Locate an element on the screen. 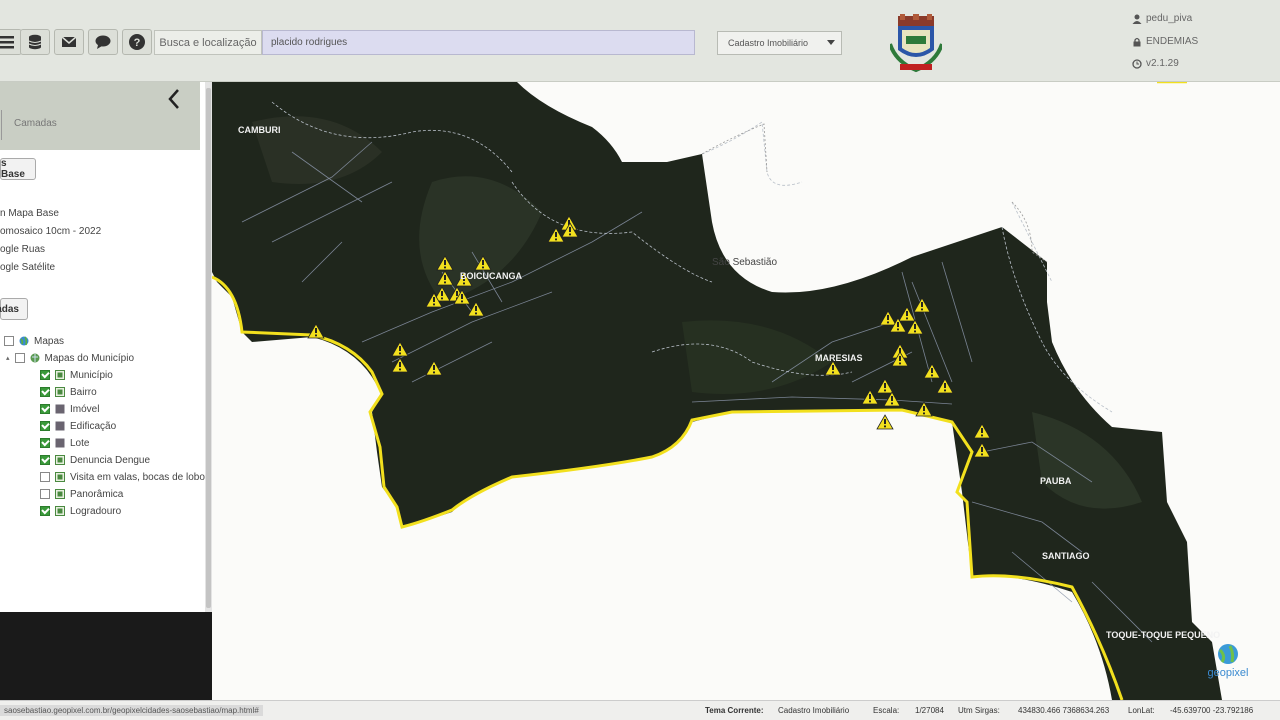 This screenshot has width=1280, height=720. layers-button: adas is located at coordinates (14, 309).